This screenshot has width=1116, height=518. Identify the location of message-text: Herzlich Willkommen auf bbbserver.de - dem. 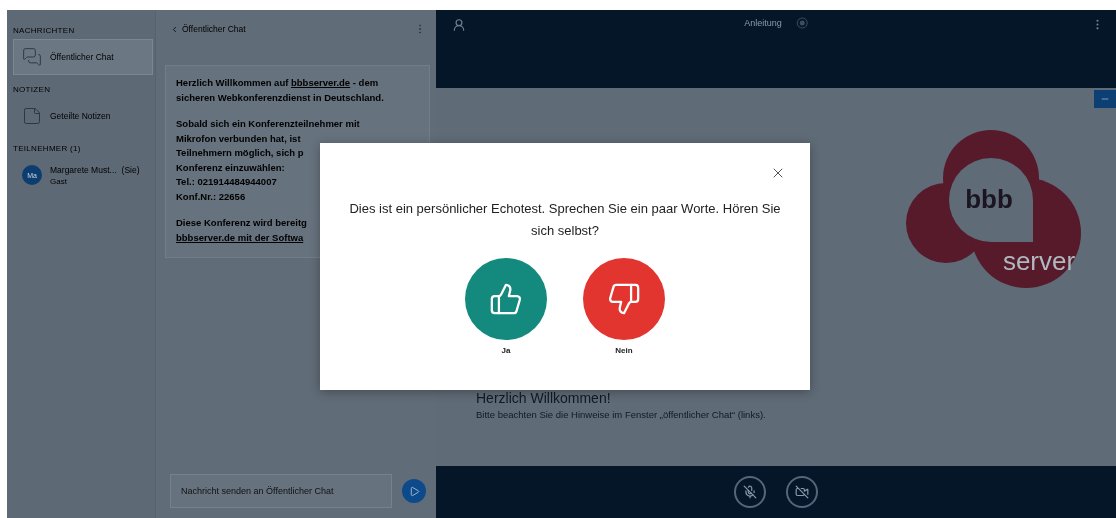
(278, 83).